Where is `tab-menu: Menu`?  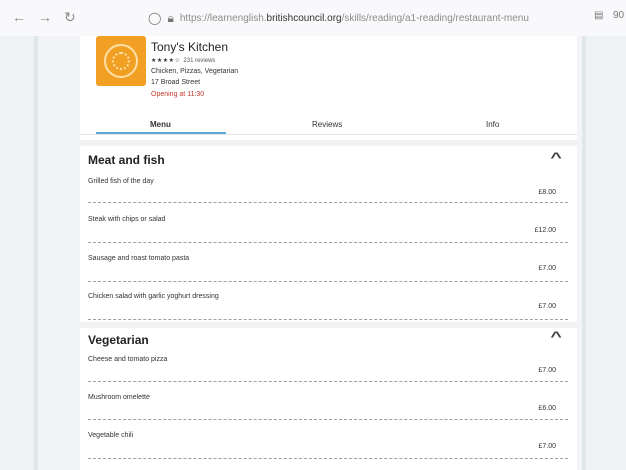
tab-menu: Menu is located at coordinates (160, 124).